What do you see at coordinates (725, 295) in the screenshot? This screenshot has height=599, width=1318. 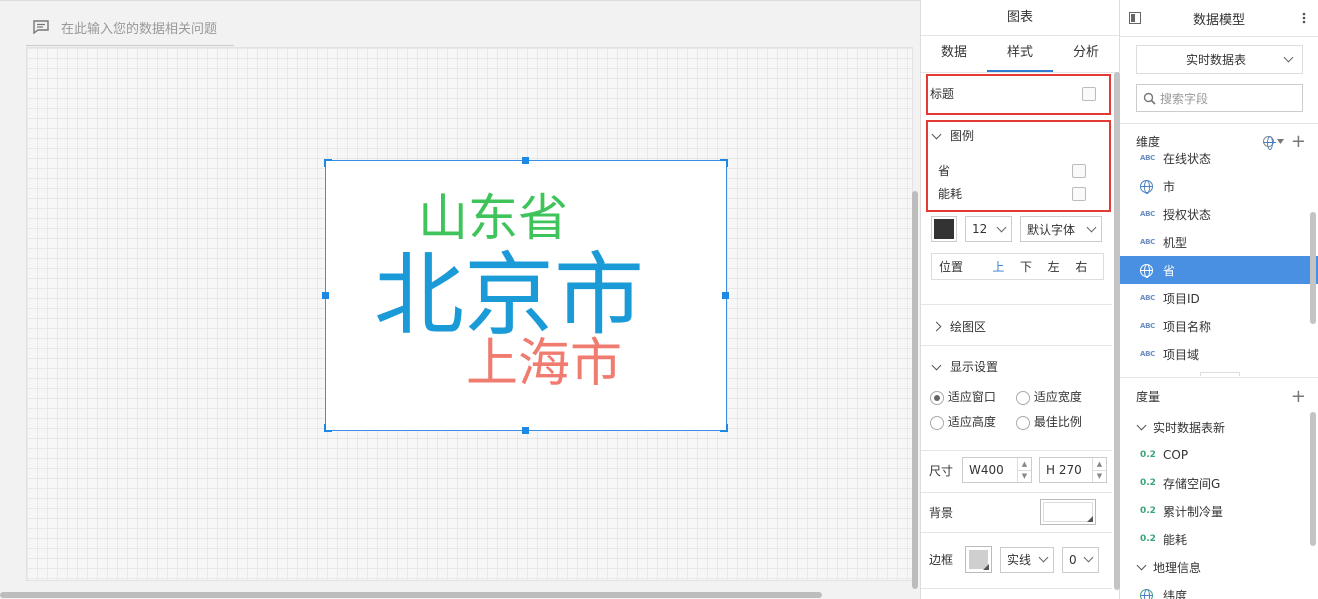 I see `resize-handle-right` at bounding box center [725, 295].